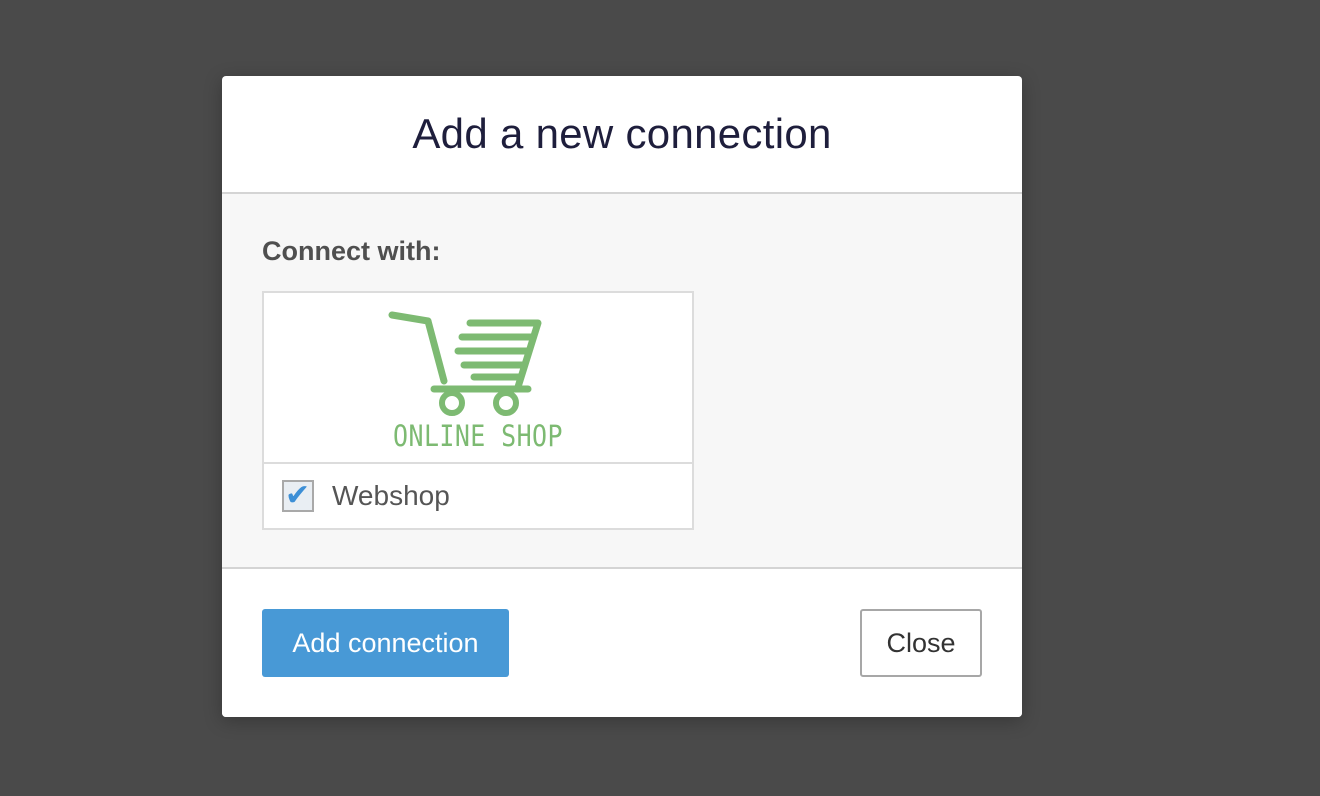 The image size is (1320, 796). I want to click on add-connection-button: Add connection, so click(385, 643).